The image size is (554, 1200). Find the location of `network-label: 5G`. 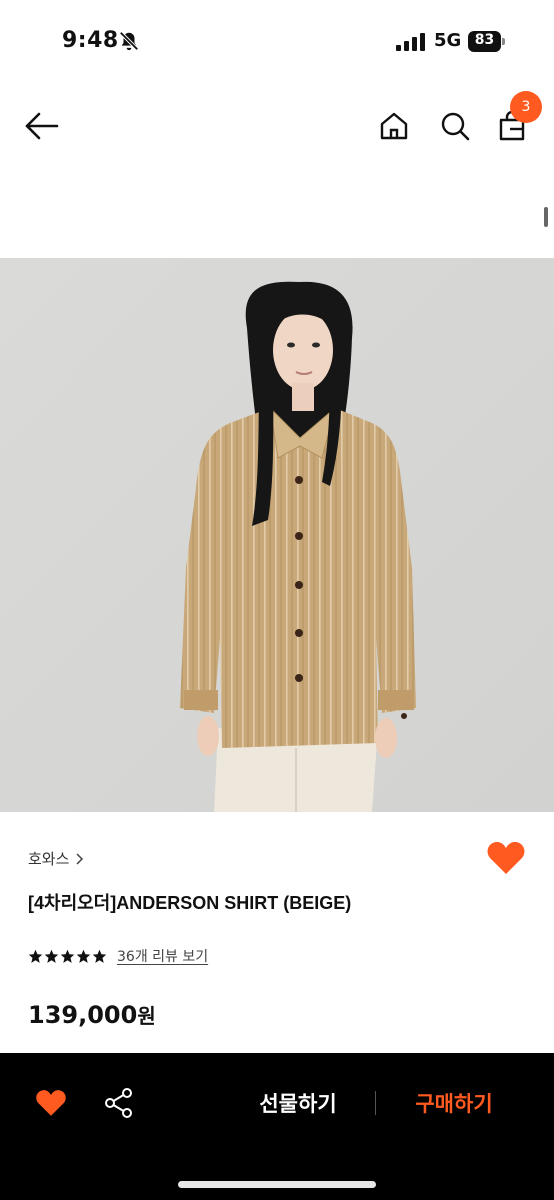

network-label: 5G is located at coordinates (448, 40).